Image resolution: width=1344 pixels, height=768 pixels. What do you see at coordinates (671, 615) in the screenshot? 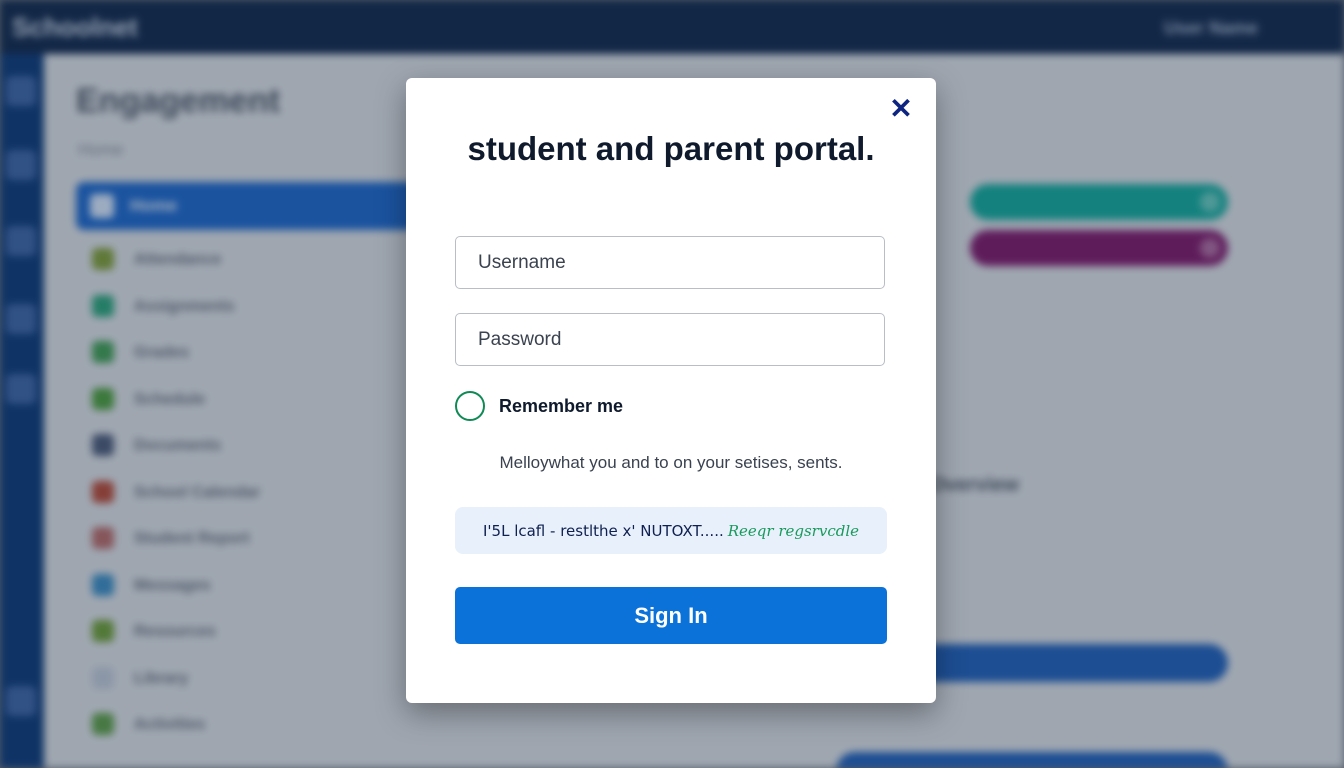
I see `sign-in-button: Sign In` at bounding box center [671, 615].